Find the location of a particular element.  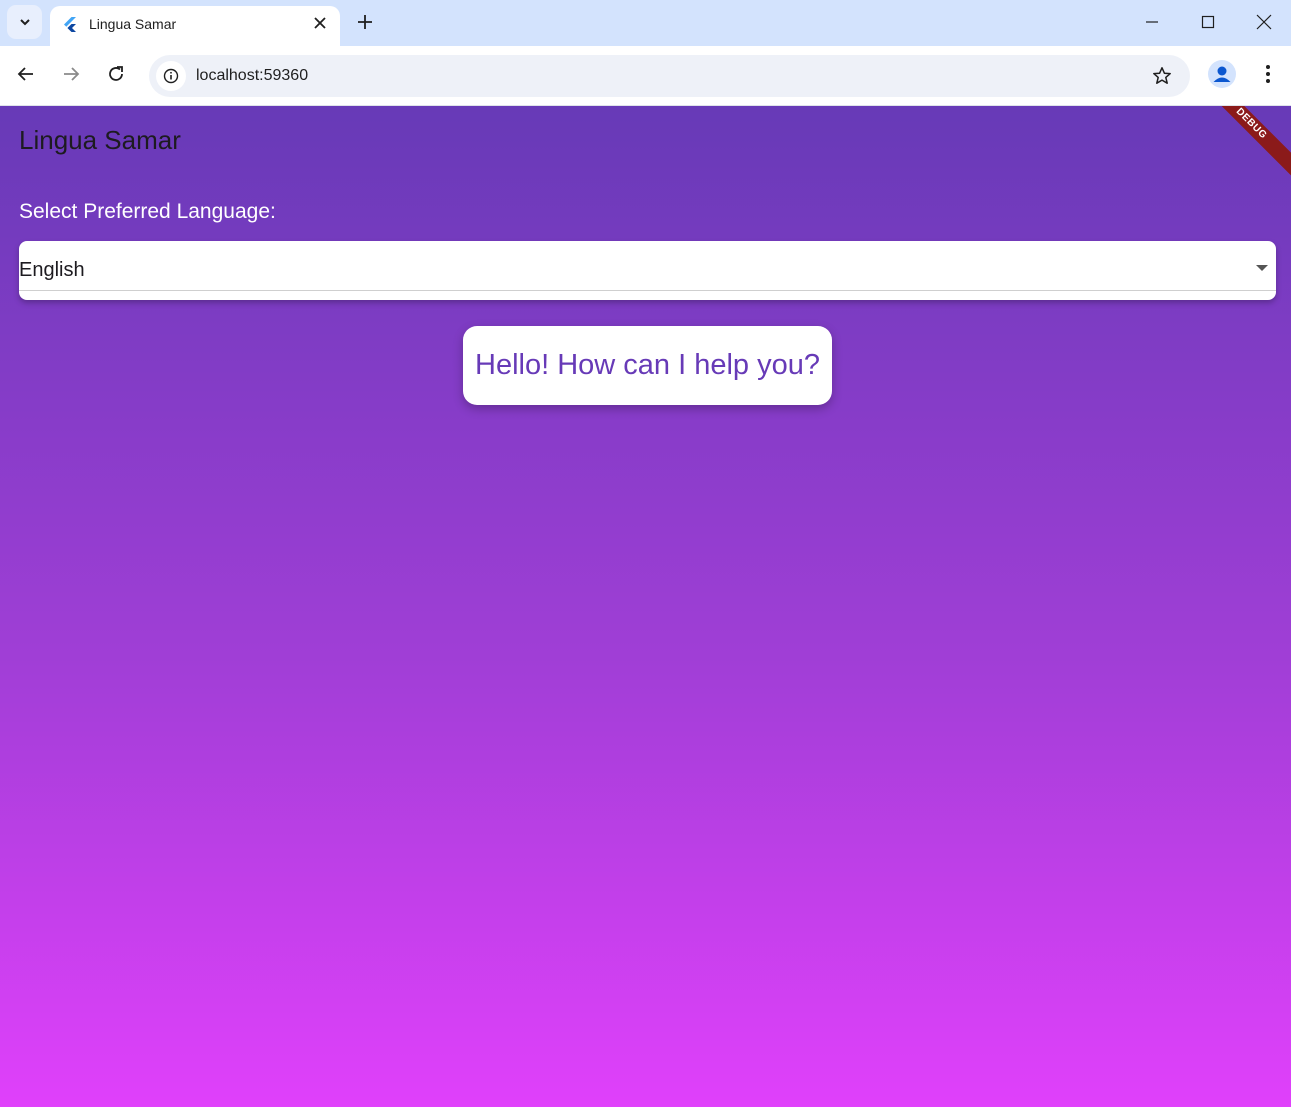

back-button is located at coordinates (26, 74).